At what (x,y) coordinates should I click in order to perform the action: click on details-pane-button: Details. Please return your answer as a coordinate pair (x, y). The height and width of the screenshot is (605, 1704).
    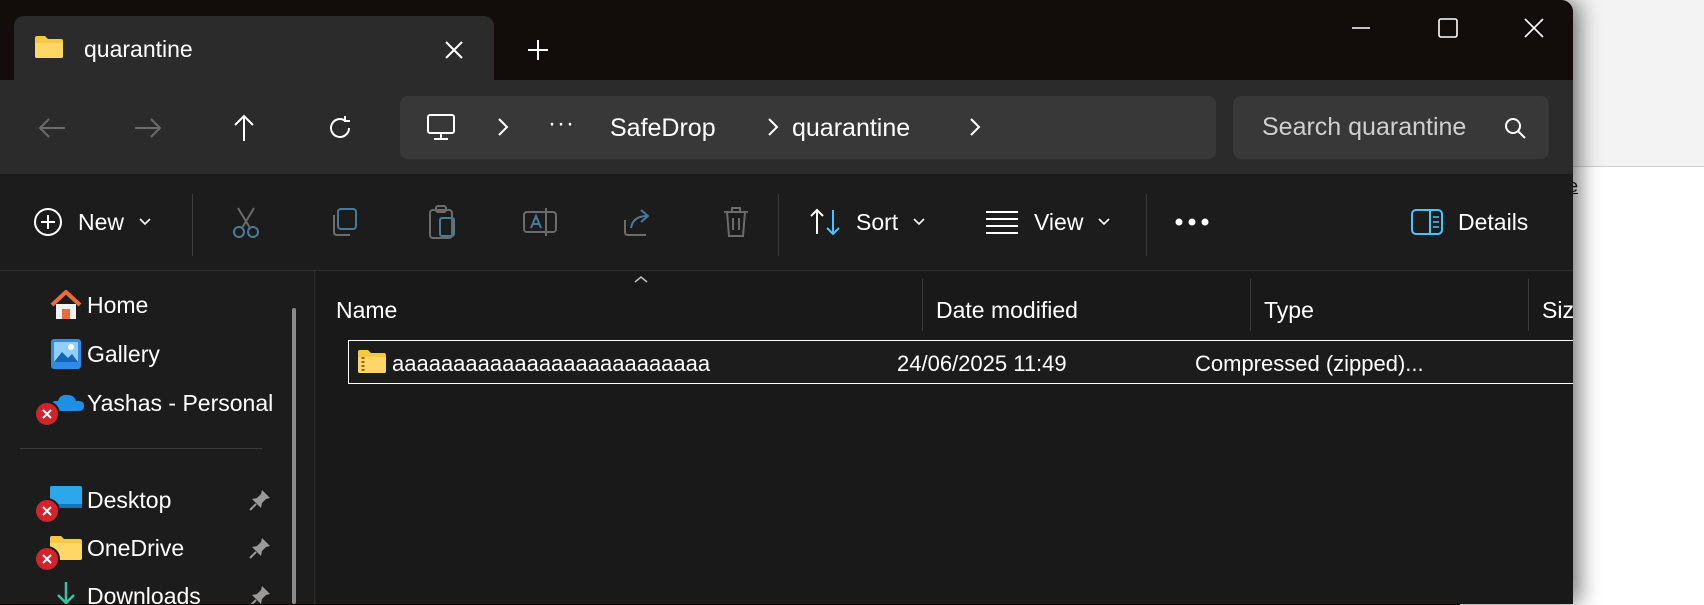
    Looking at the image, I should click on (1469, 222).